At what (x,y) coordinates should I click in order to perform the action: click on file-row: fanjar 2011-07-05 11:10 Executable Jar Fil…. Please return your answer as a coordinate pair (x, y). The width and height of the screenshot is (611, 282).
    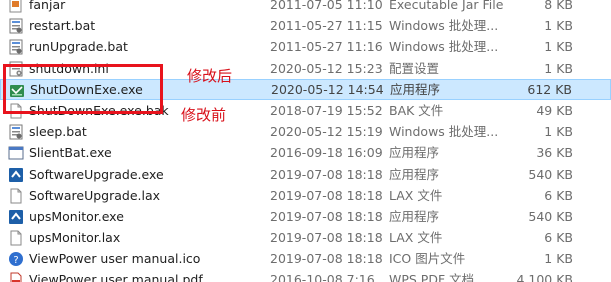
    Looking at the image, I should click on (305, 7).